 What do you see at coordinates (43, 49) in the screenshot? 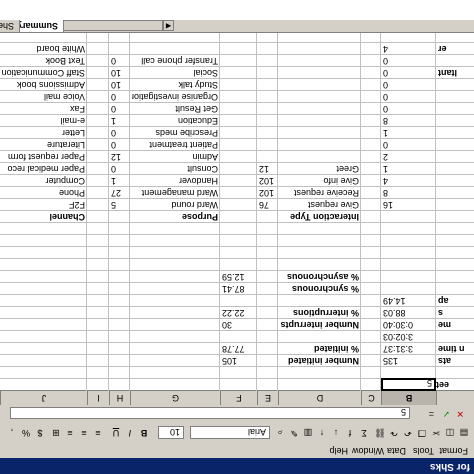
I see `channel-cell: White board` at bounding box center [43, 49].